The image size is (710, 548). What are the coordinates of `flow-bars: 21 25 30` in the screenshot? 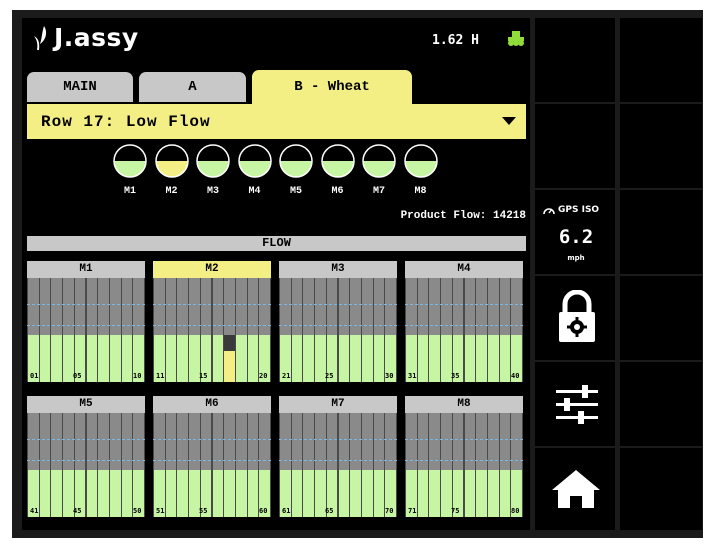 It's located at (338, 330).